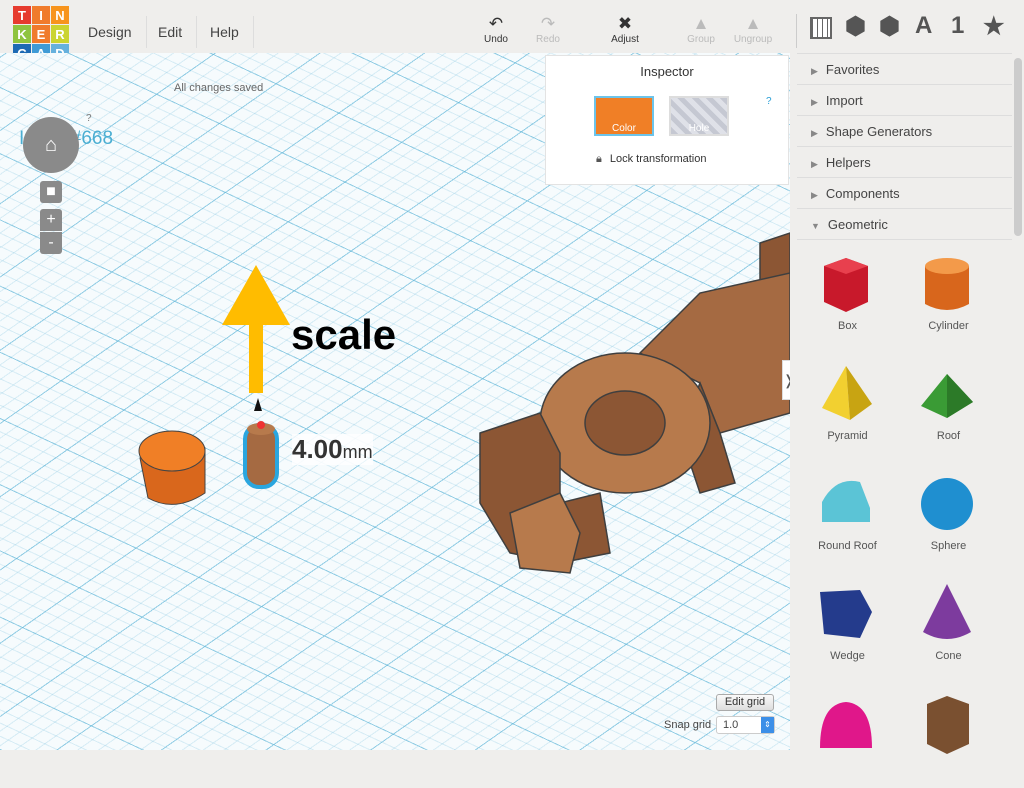  What do you see at coordinates (862, 193) in the screenshot?
I see `category-label: Components` at bounding box center [862, 193].